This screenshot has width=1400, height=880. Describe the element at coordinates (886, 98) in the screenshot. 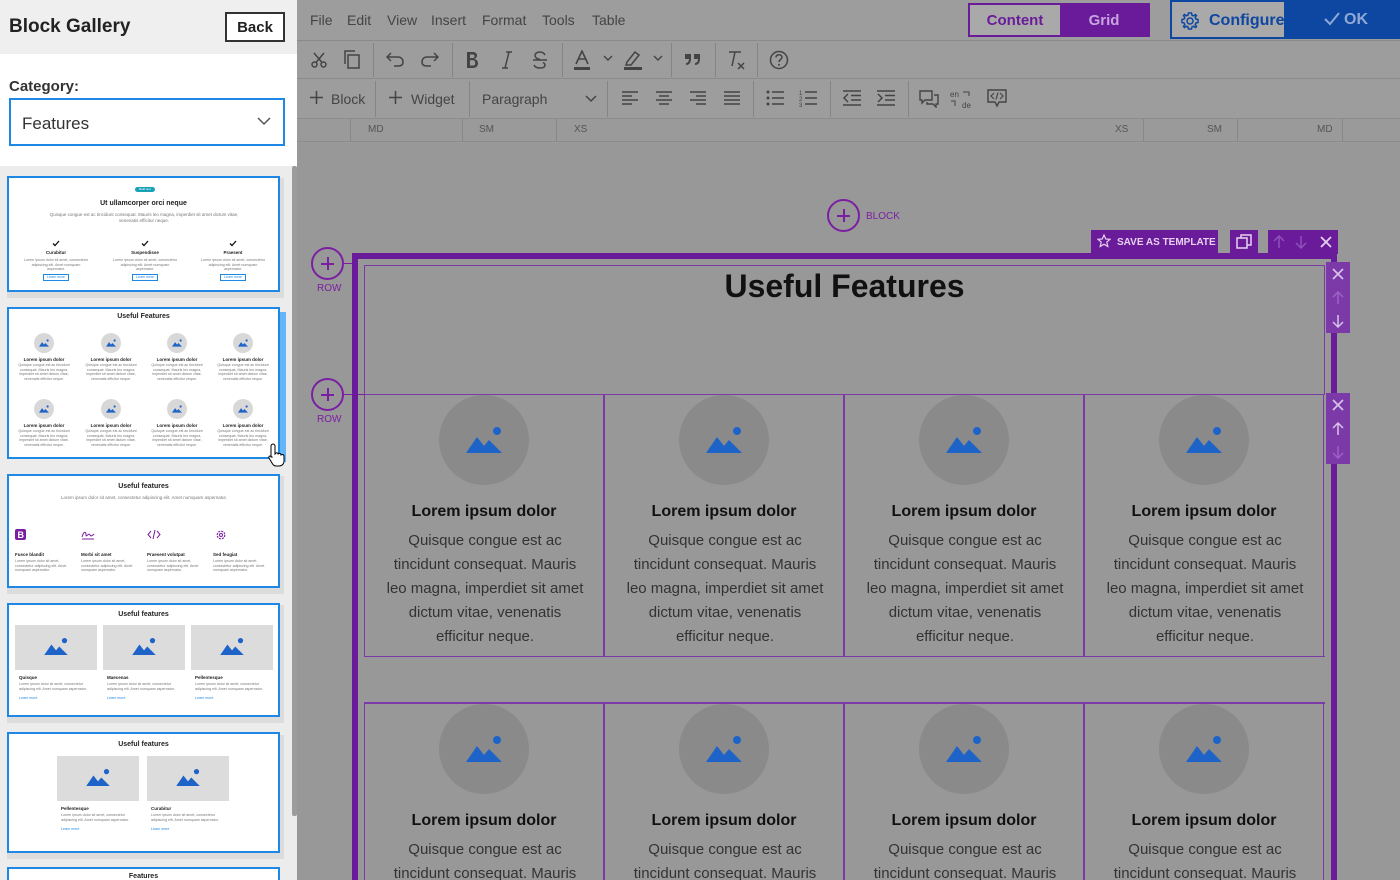

I see `indent-icon` at that location.